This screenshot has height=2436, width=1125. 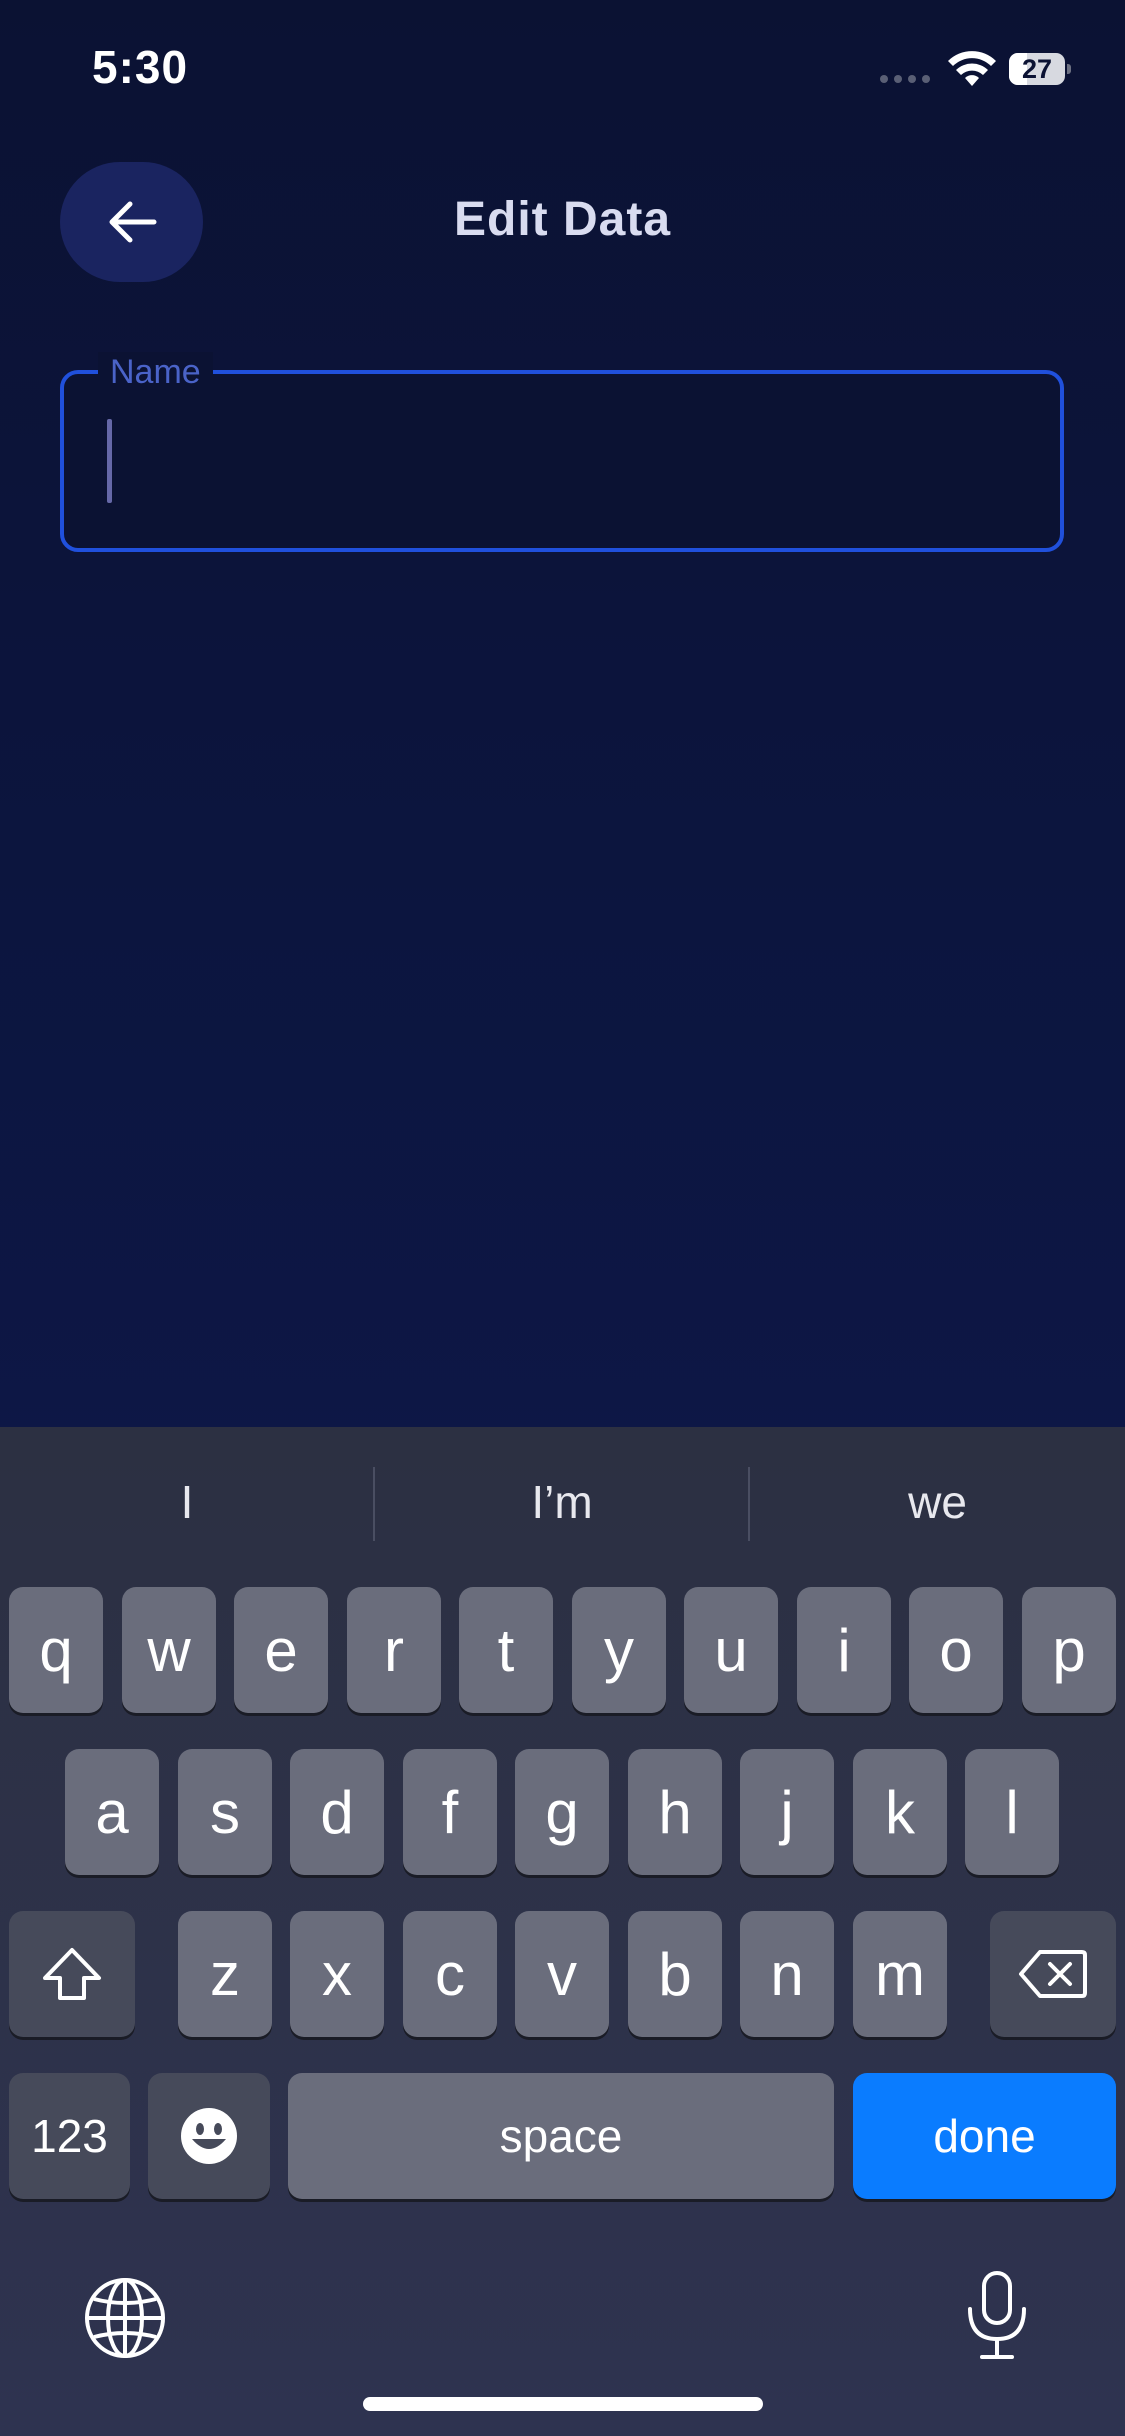 I want to click on numbers-key: 123, so click(x=69, y=2136).